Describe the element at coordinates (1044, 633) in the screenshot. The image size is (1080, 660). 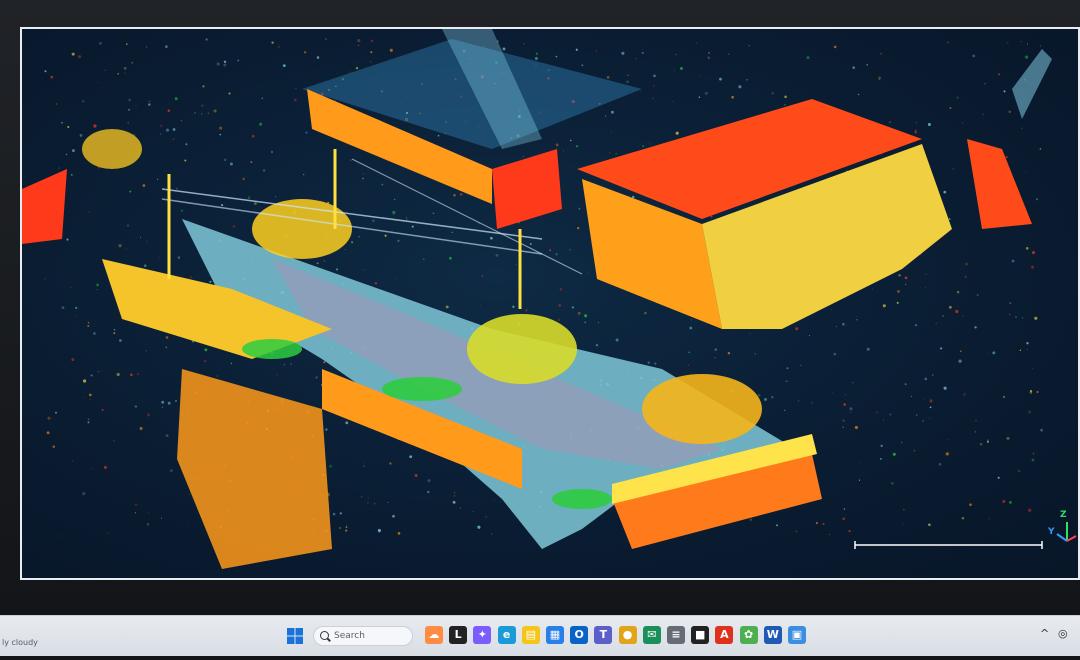
I see `tray-chevron-icon: ^` at that location.